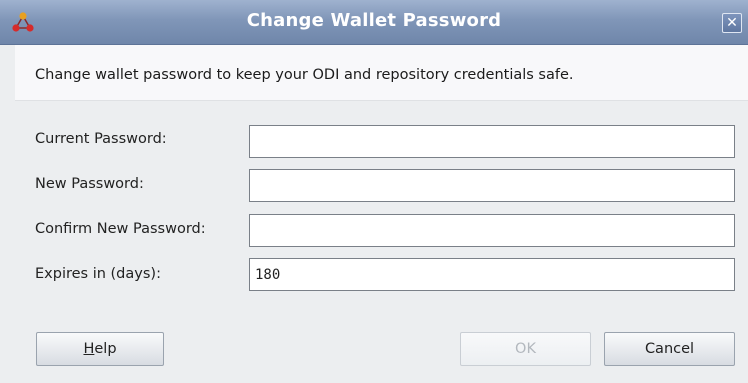 Image resolution: width=748 pixels, height=383 pixels. What do you see at coordinates (98, 274) in the screenshot?
I see `expires-label: Expires in (days):` at bounding box center [98, 274].